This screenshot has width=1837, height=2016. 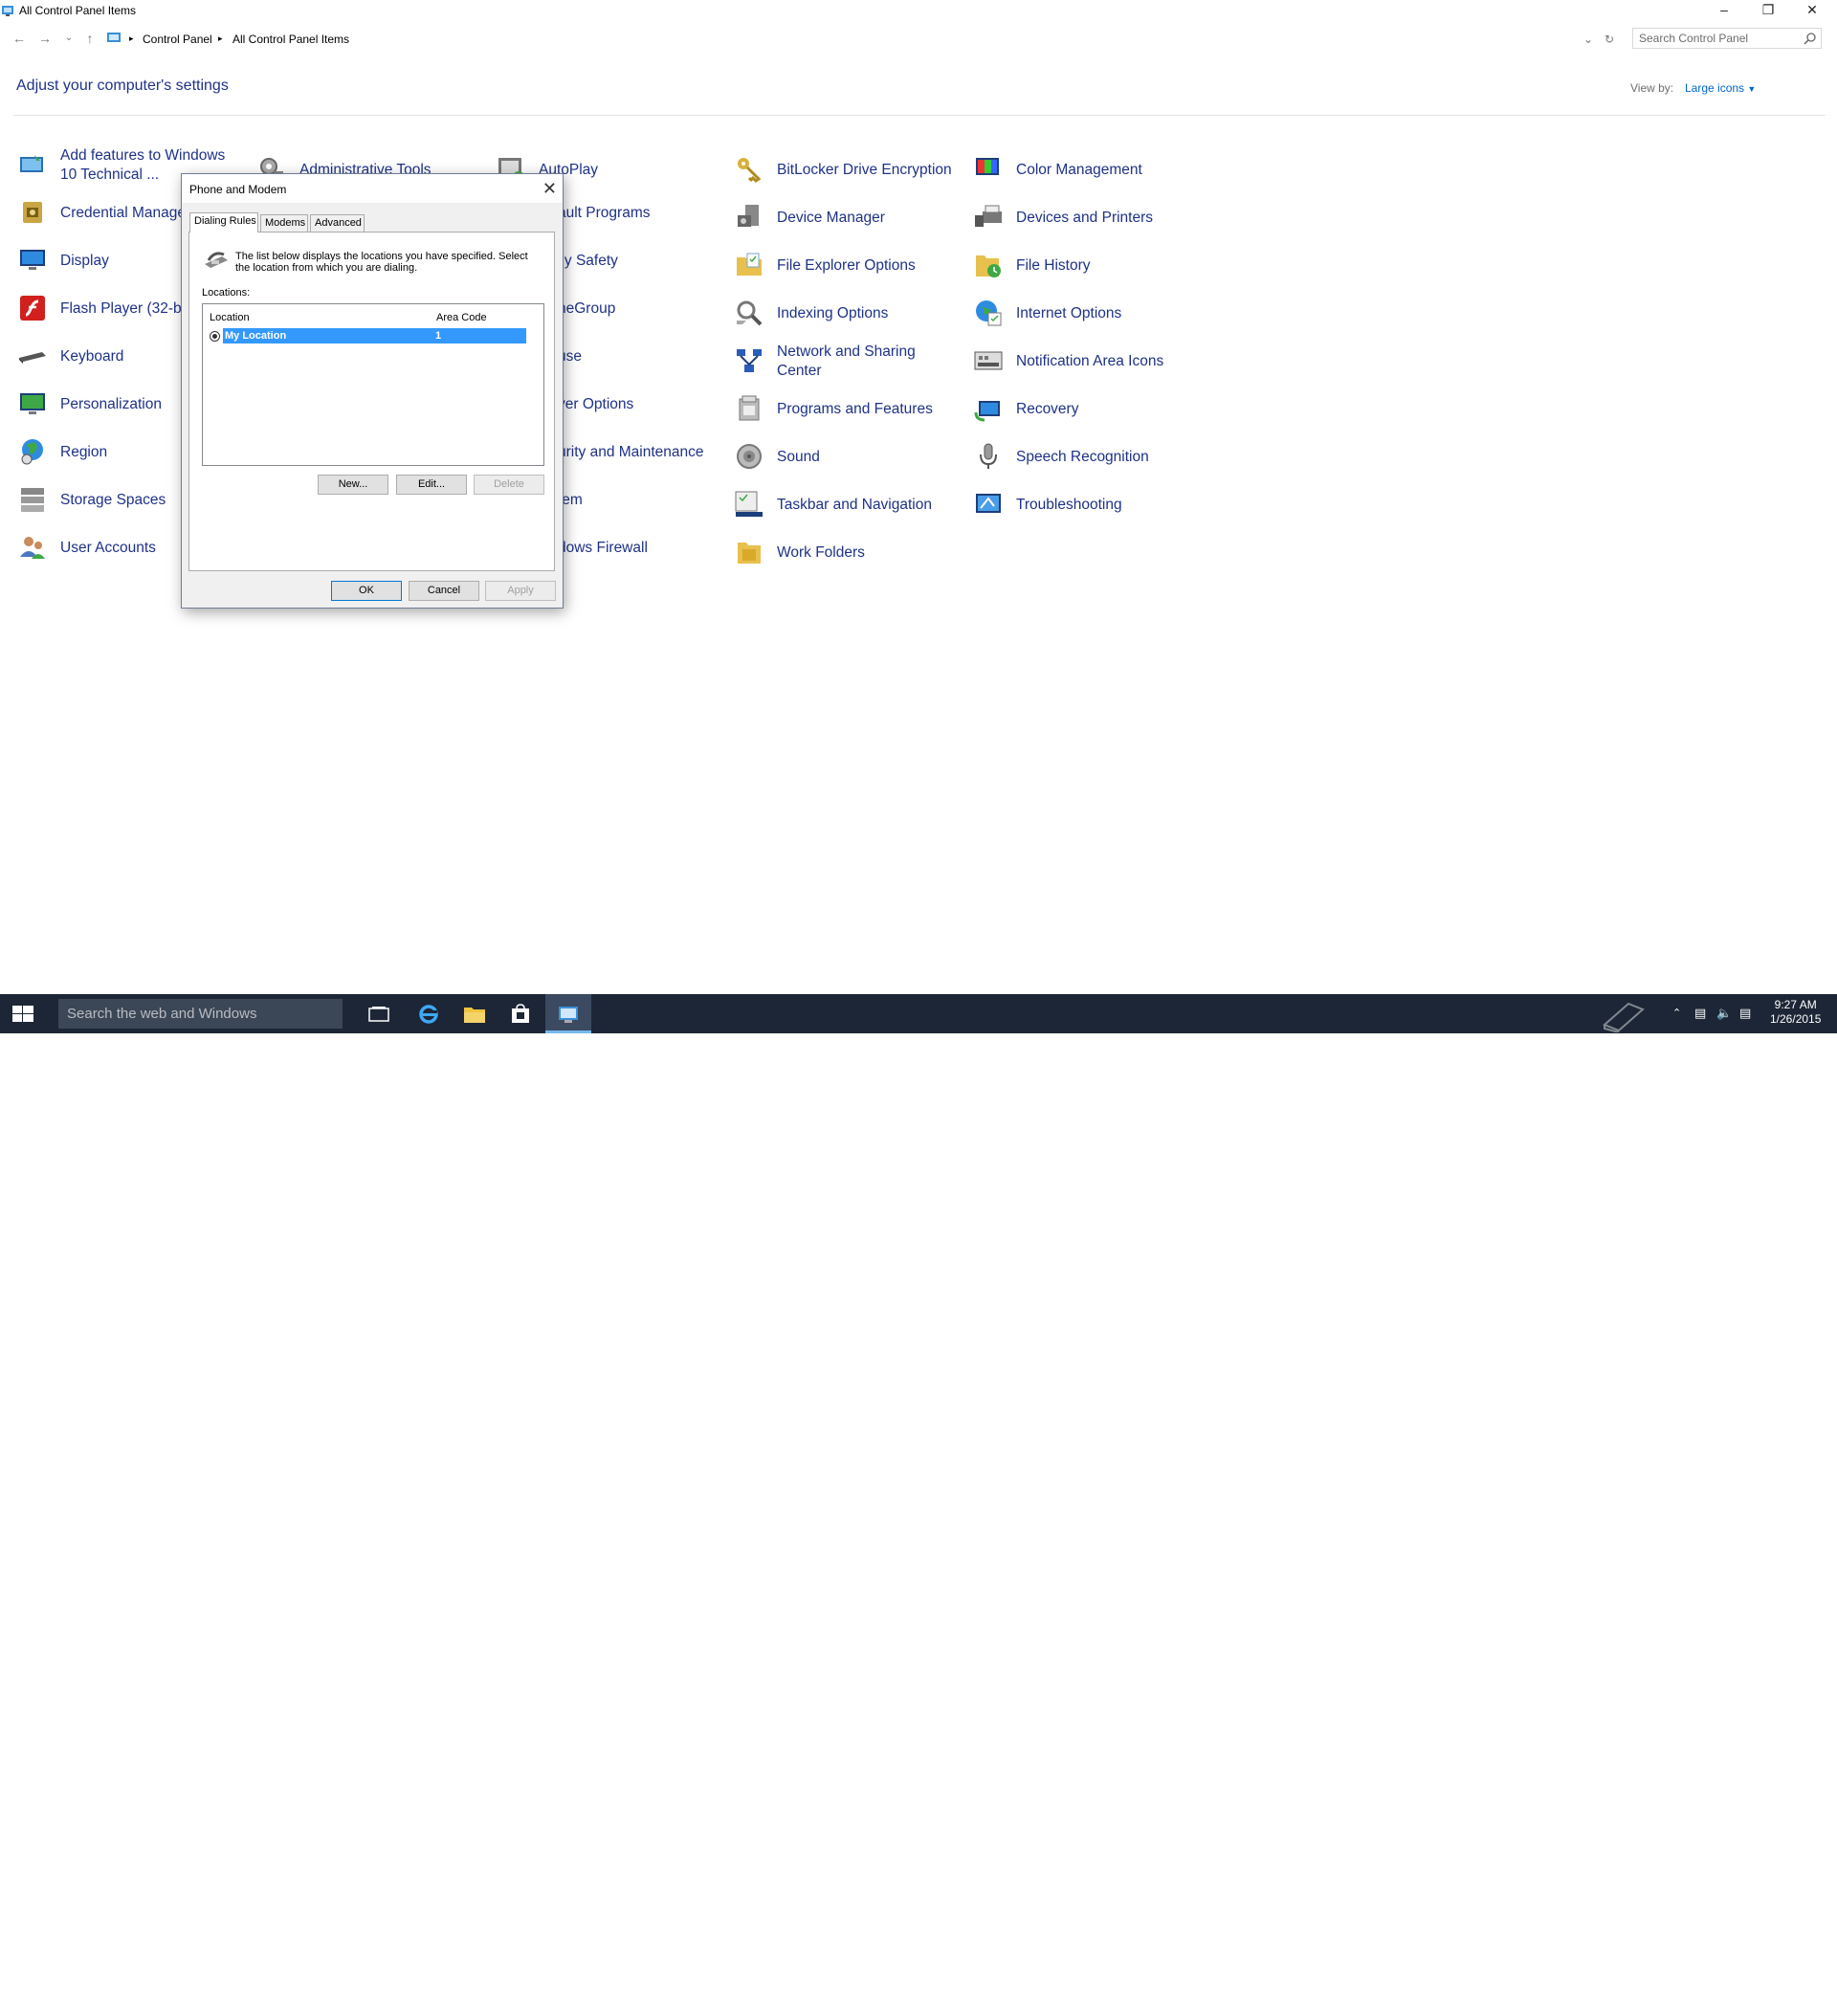 I want to click on area-code-cell: 1, so click(x=438, y=336).